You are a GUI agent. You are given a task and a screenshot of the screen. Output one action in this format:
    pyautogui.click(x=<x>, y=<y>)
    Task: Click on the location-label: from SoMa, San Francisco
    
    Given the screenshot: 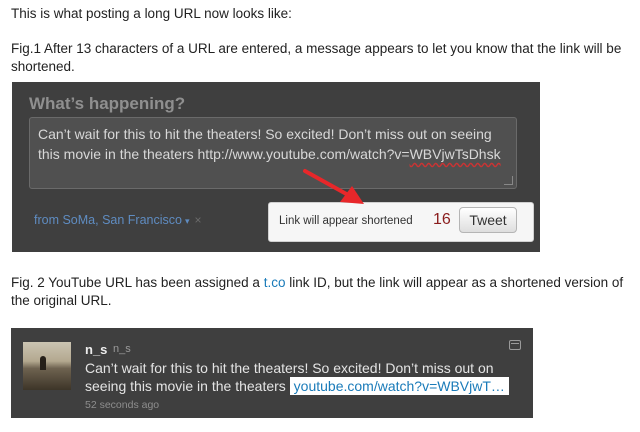 What is the action you would take?
    pyautogui.click(x=108, y=220)
    